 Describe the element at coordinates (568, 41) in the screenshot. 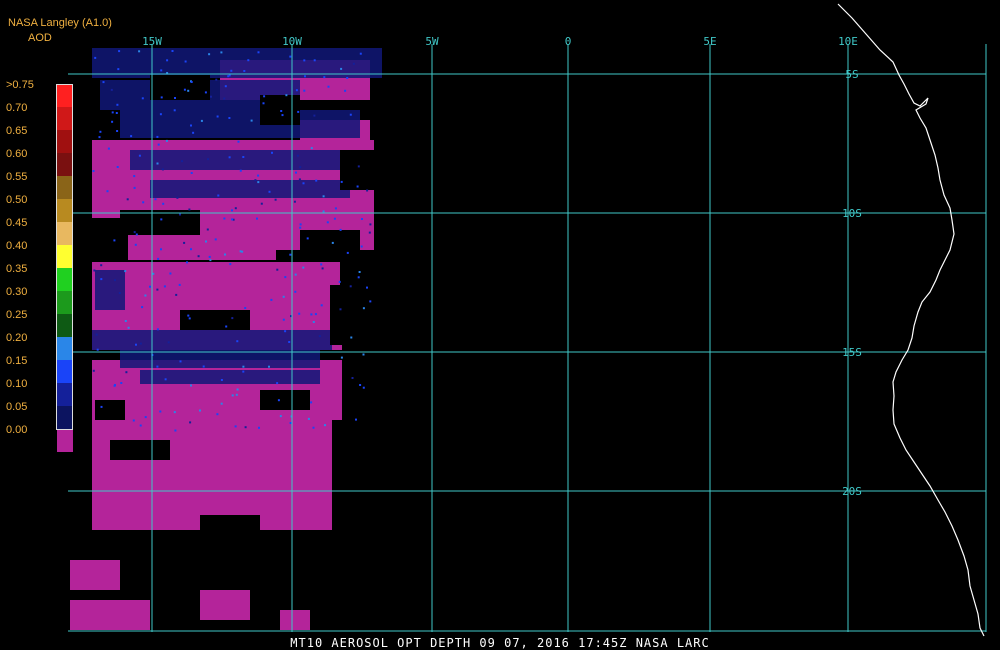

I see `longitude-label: 0` at that location.